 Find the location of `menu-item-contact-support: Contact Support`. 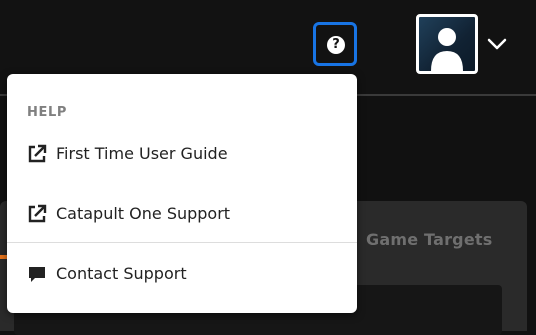

menu-item-contact-support: Contact Support is located at coordinates (182, 274).